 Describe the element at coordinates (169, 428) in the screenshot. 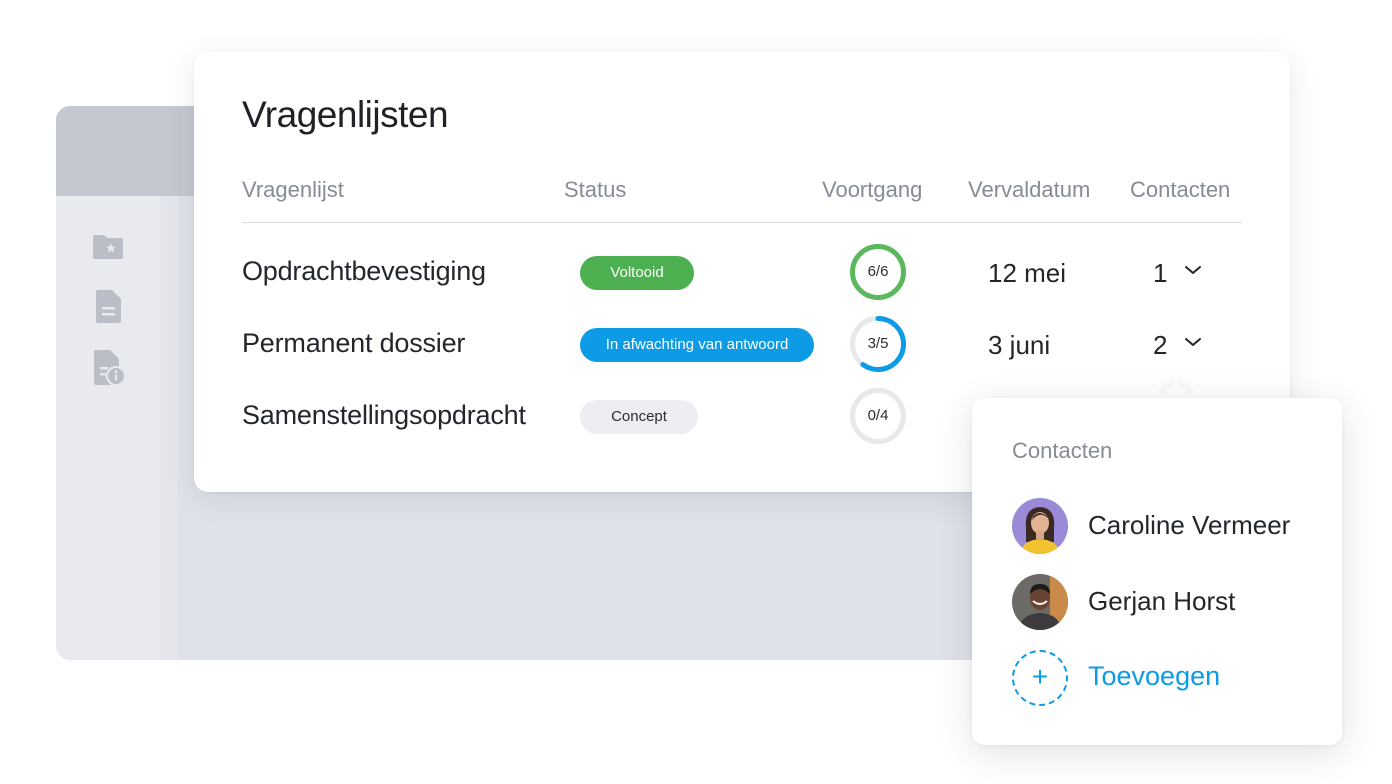

I see `sidebar-divider` at that location.